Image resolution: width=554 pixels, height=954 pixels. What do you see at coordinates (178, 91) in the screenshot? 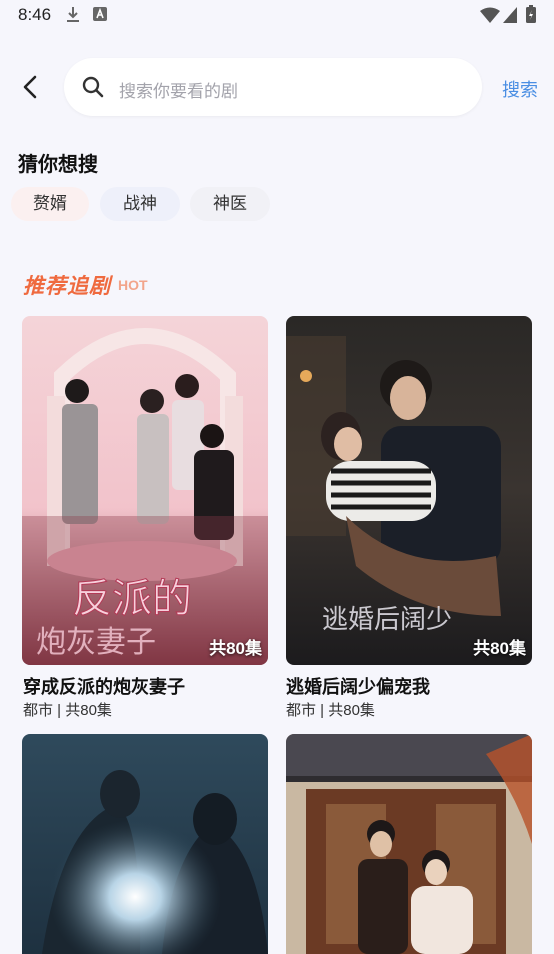
I see `search-placeholder: 搜索你要看的剧` at bounding box center [178, 91].